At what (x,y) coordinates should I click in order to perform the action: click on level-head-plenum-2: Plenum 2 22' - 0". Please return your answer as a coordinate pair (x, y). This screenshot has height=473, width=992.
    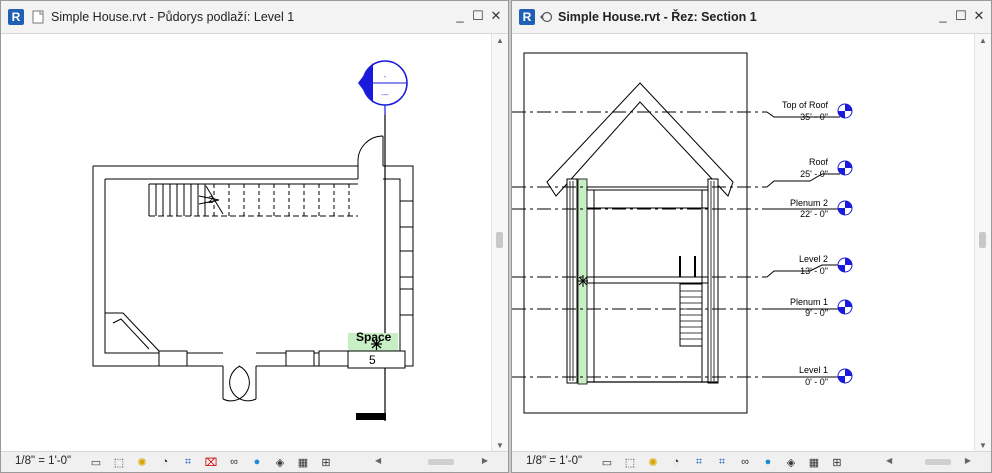
    Looking at the image, I should click on (821, 208).